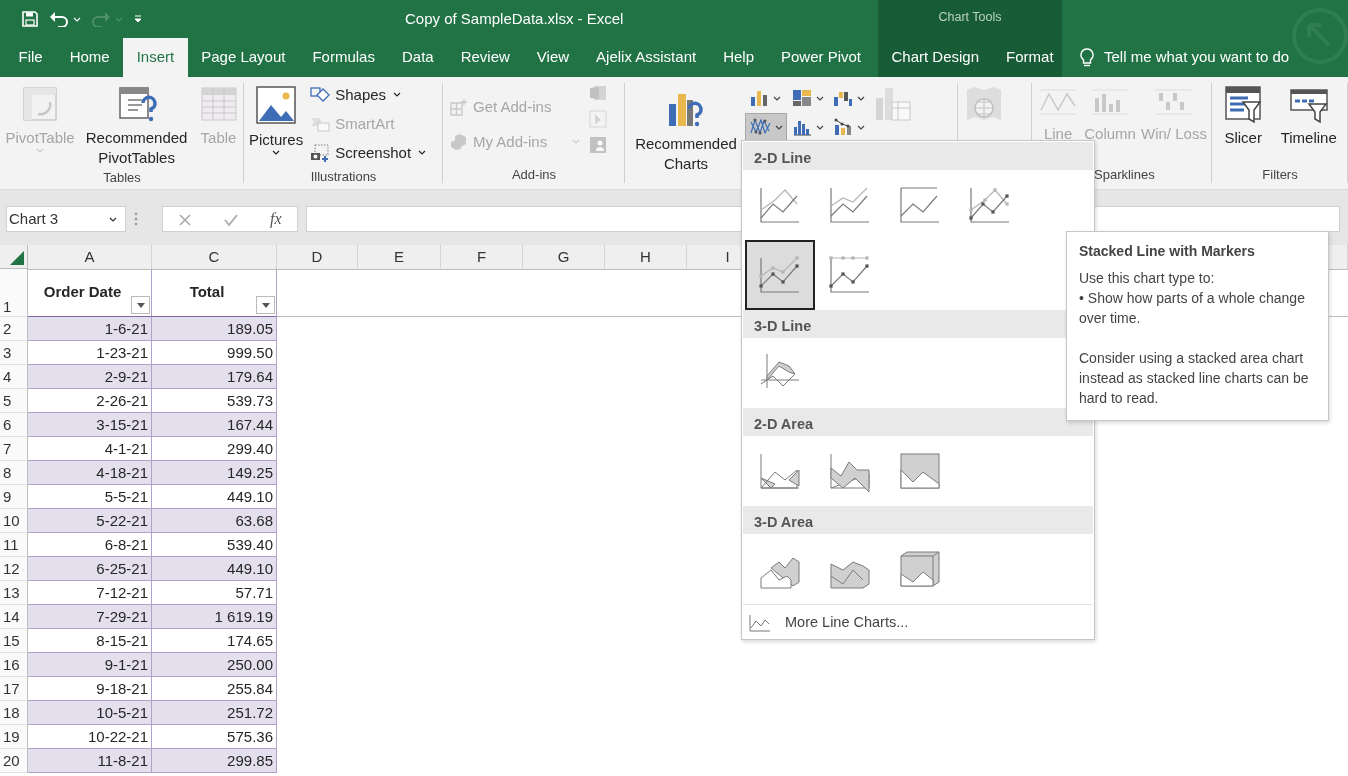 This screenshot has height=776, width=1348. What do you see at coordinates (83, 292) in the screenshot?
I see `column-heading: Order Date` at bounding box center [83, 292].